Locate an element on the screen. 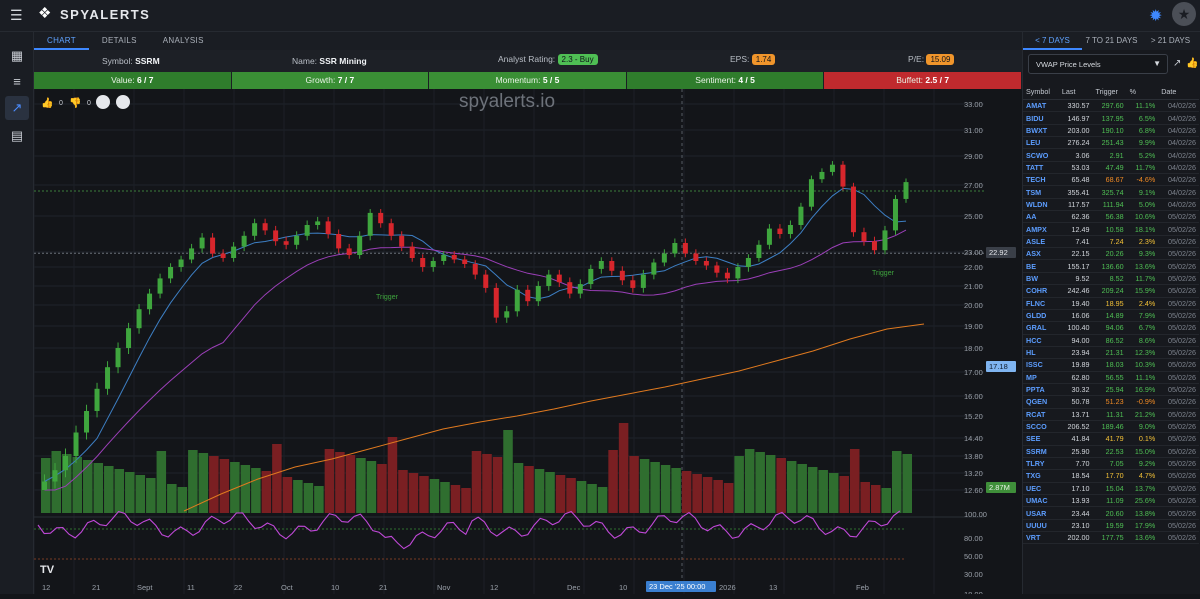 The width and height of the screenshot is (1200, 599). table-row: BE 155.17 136.60 13.6% 05/02/26 is located at coordinates (1111, 266).